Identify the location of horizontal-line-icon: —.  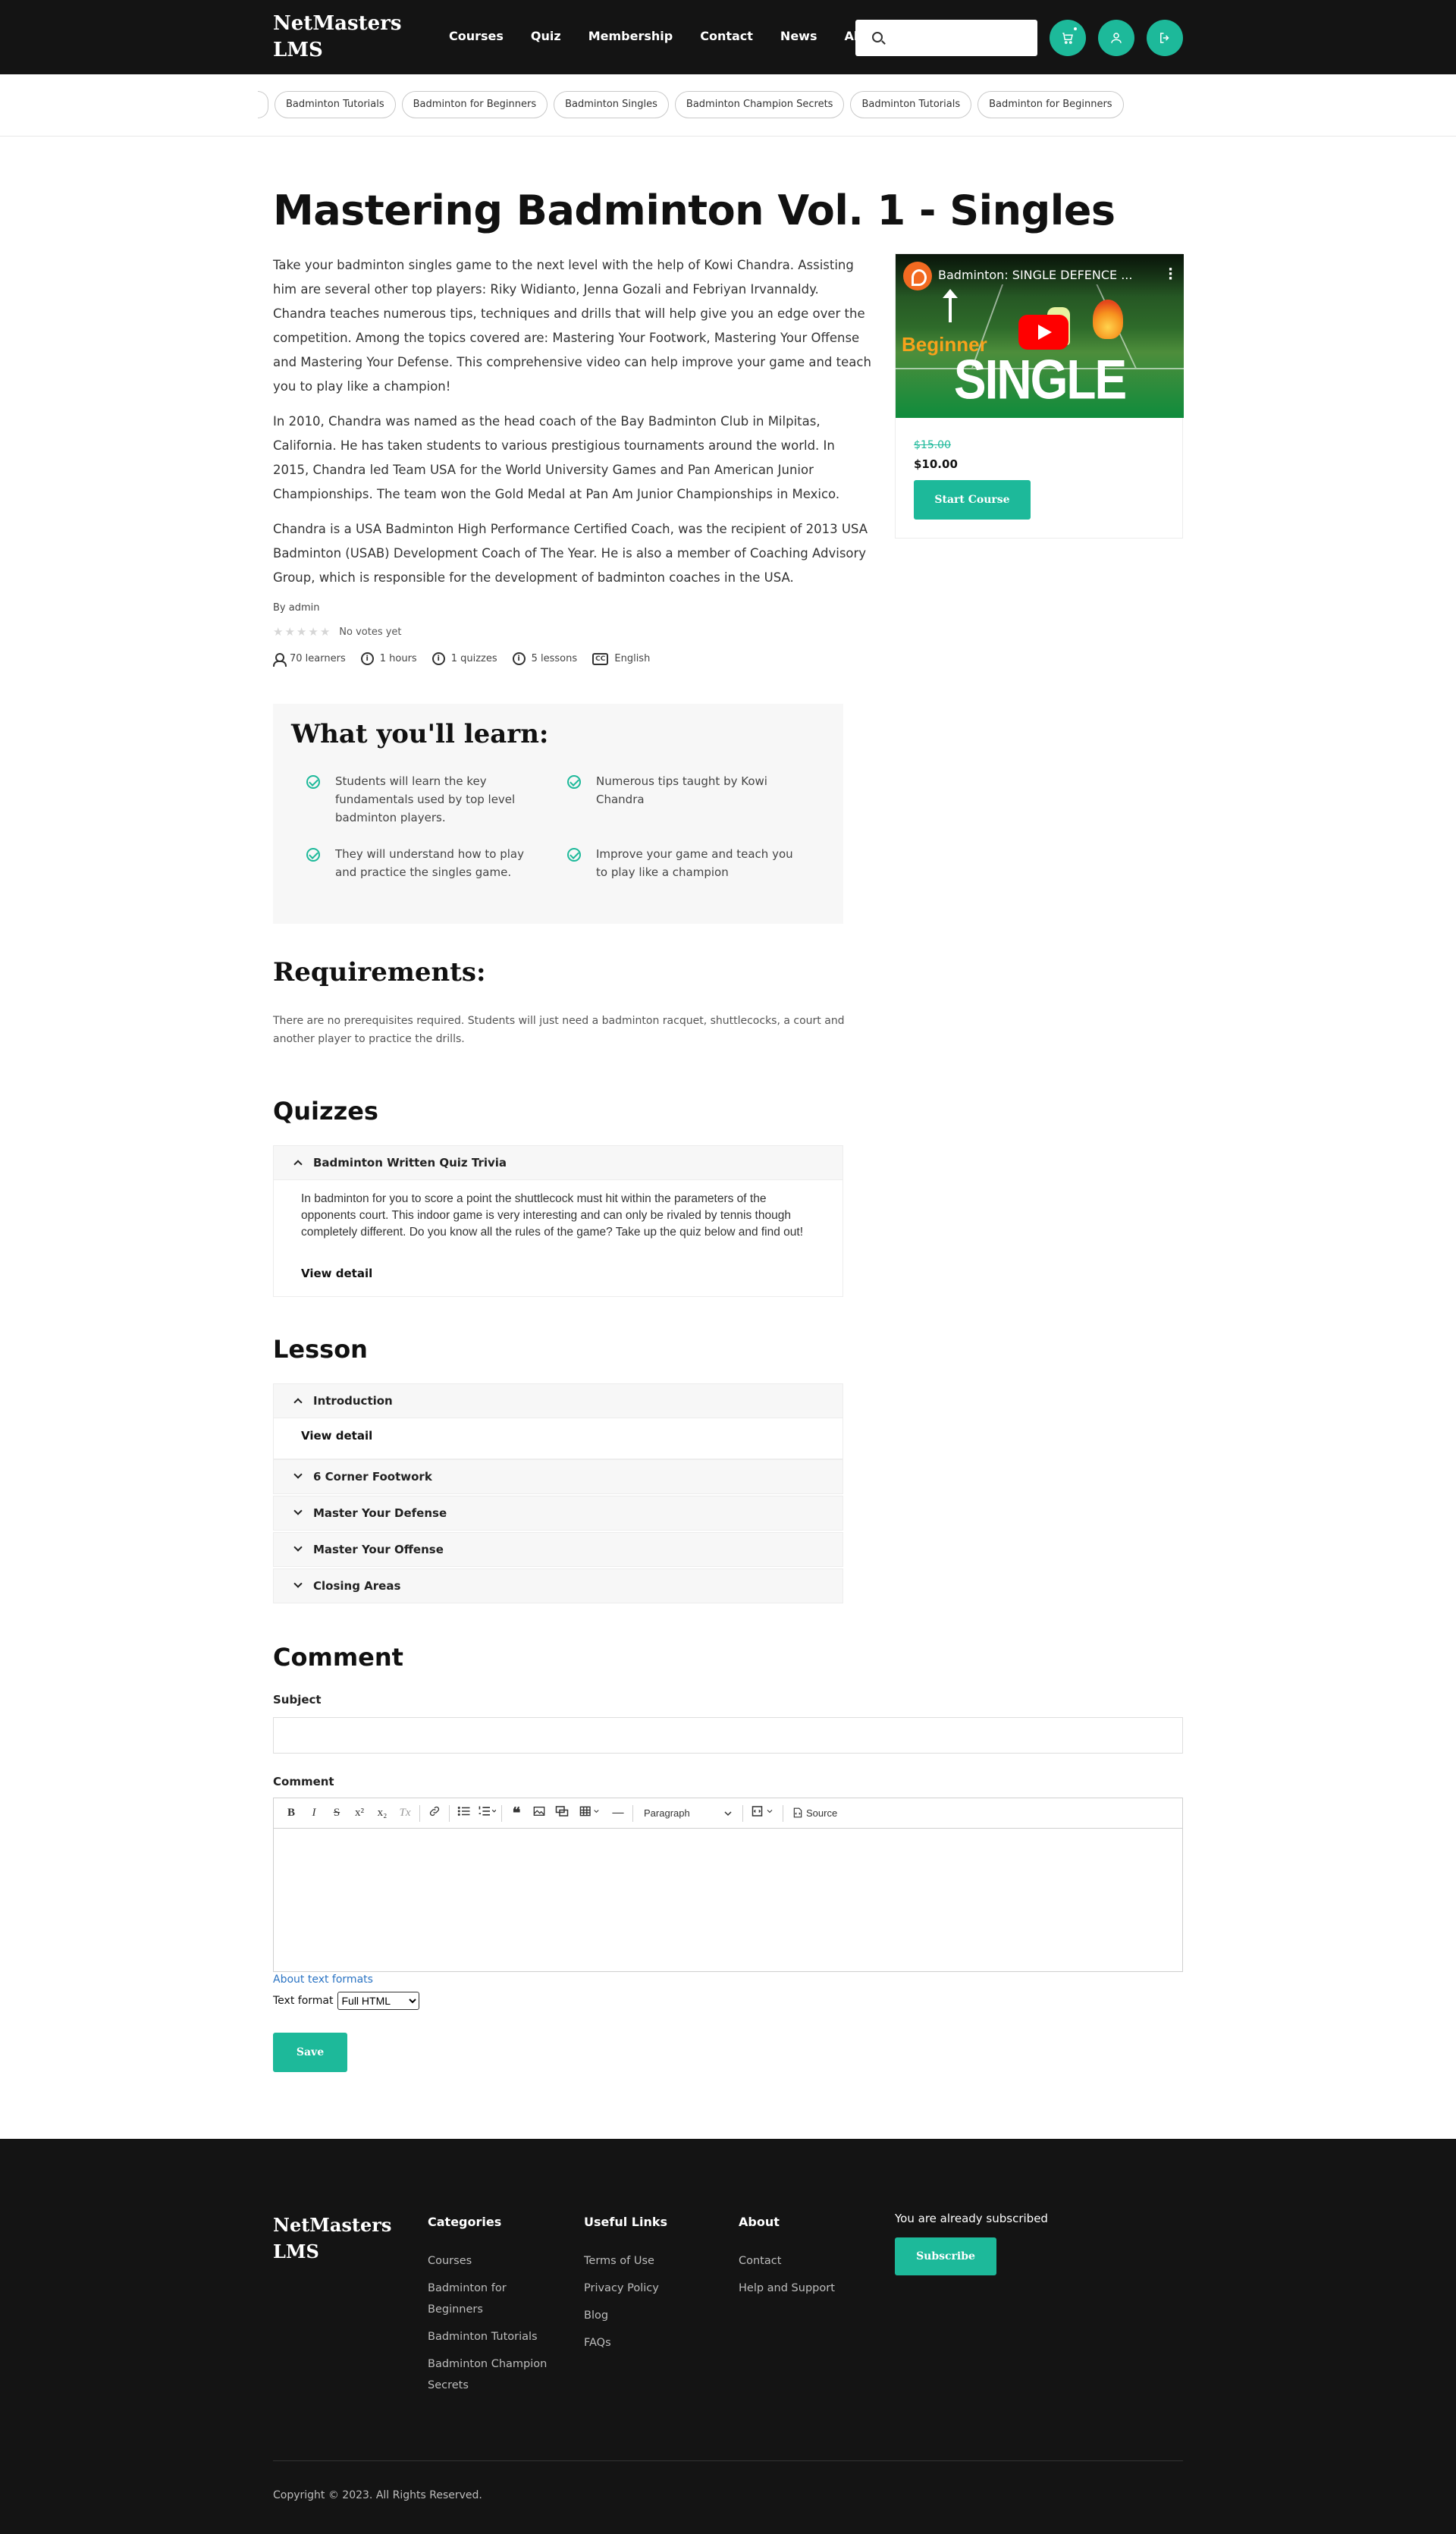
(618, 1813).